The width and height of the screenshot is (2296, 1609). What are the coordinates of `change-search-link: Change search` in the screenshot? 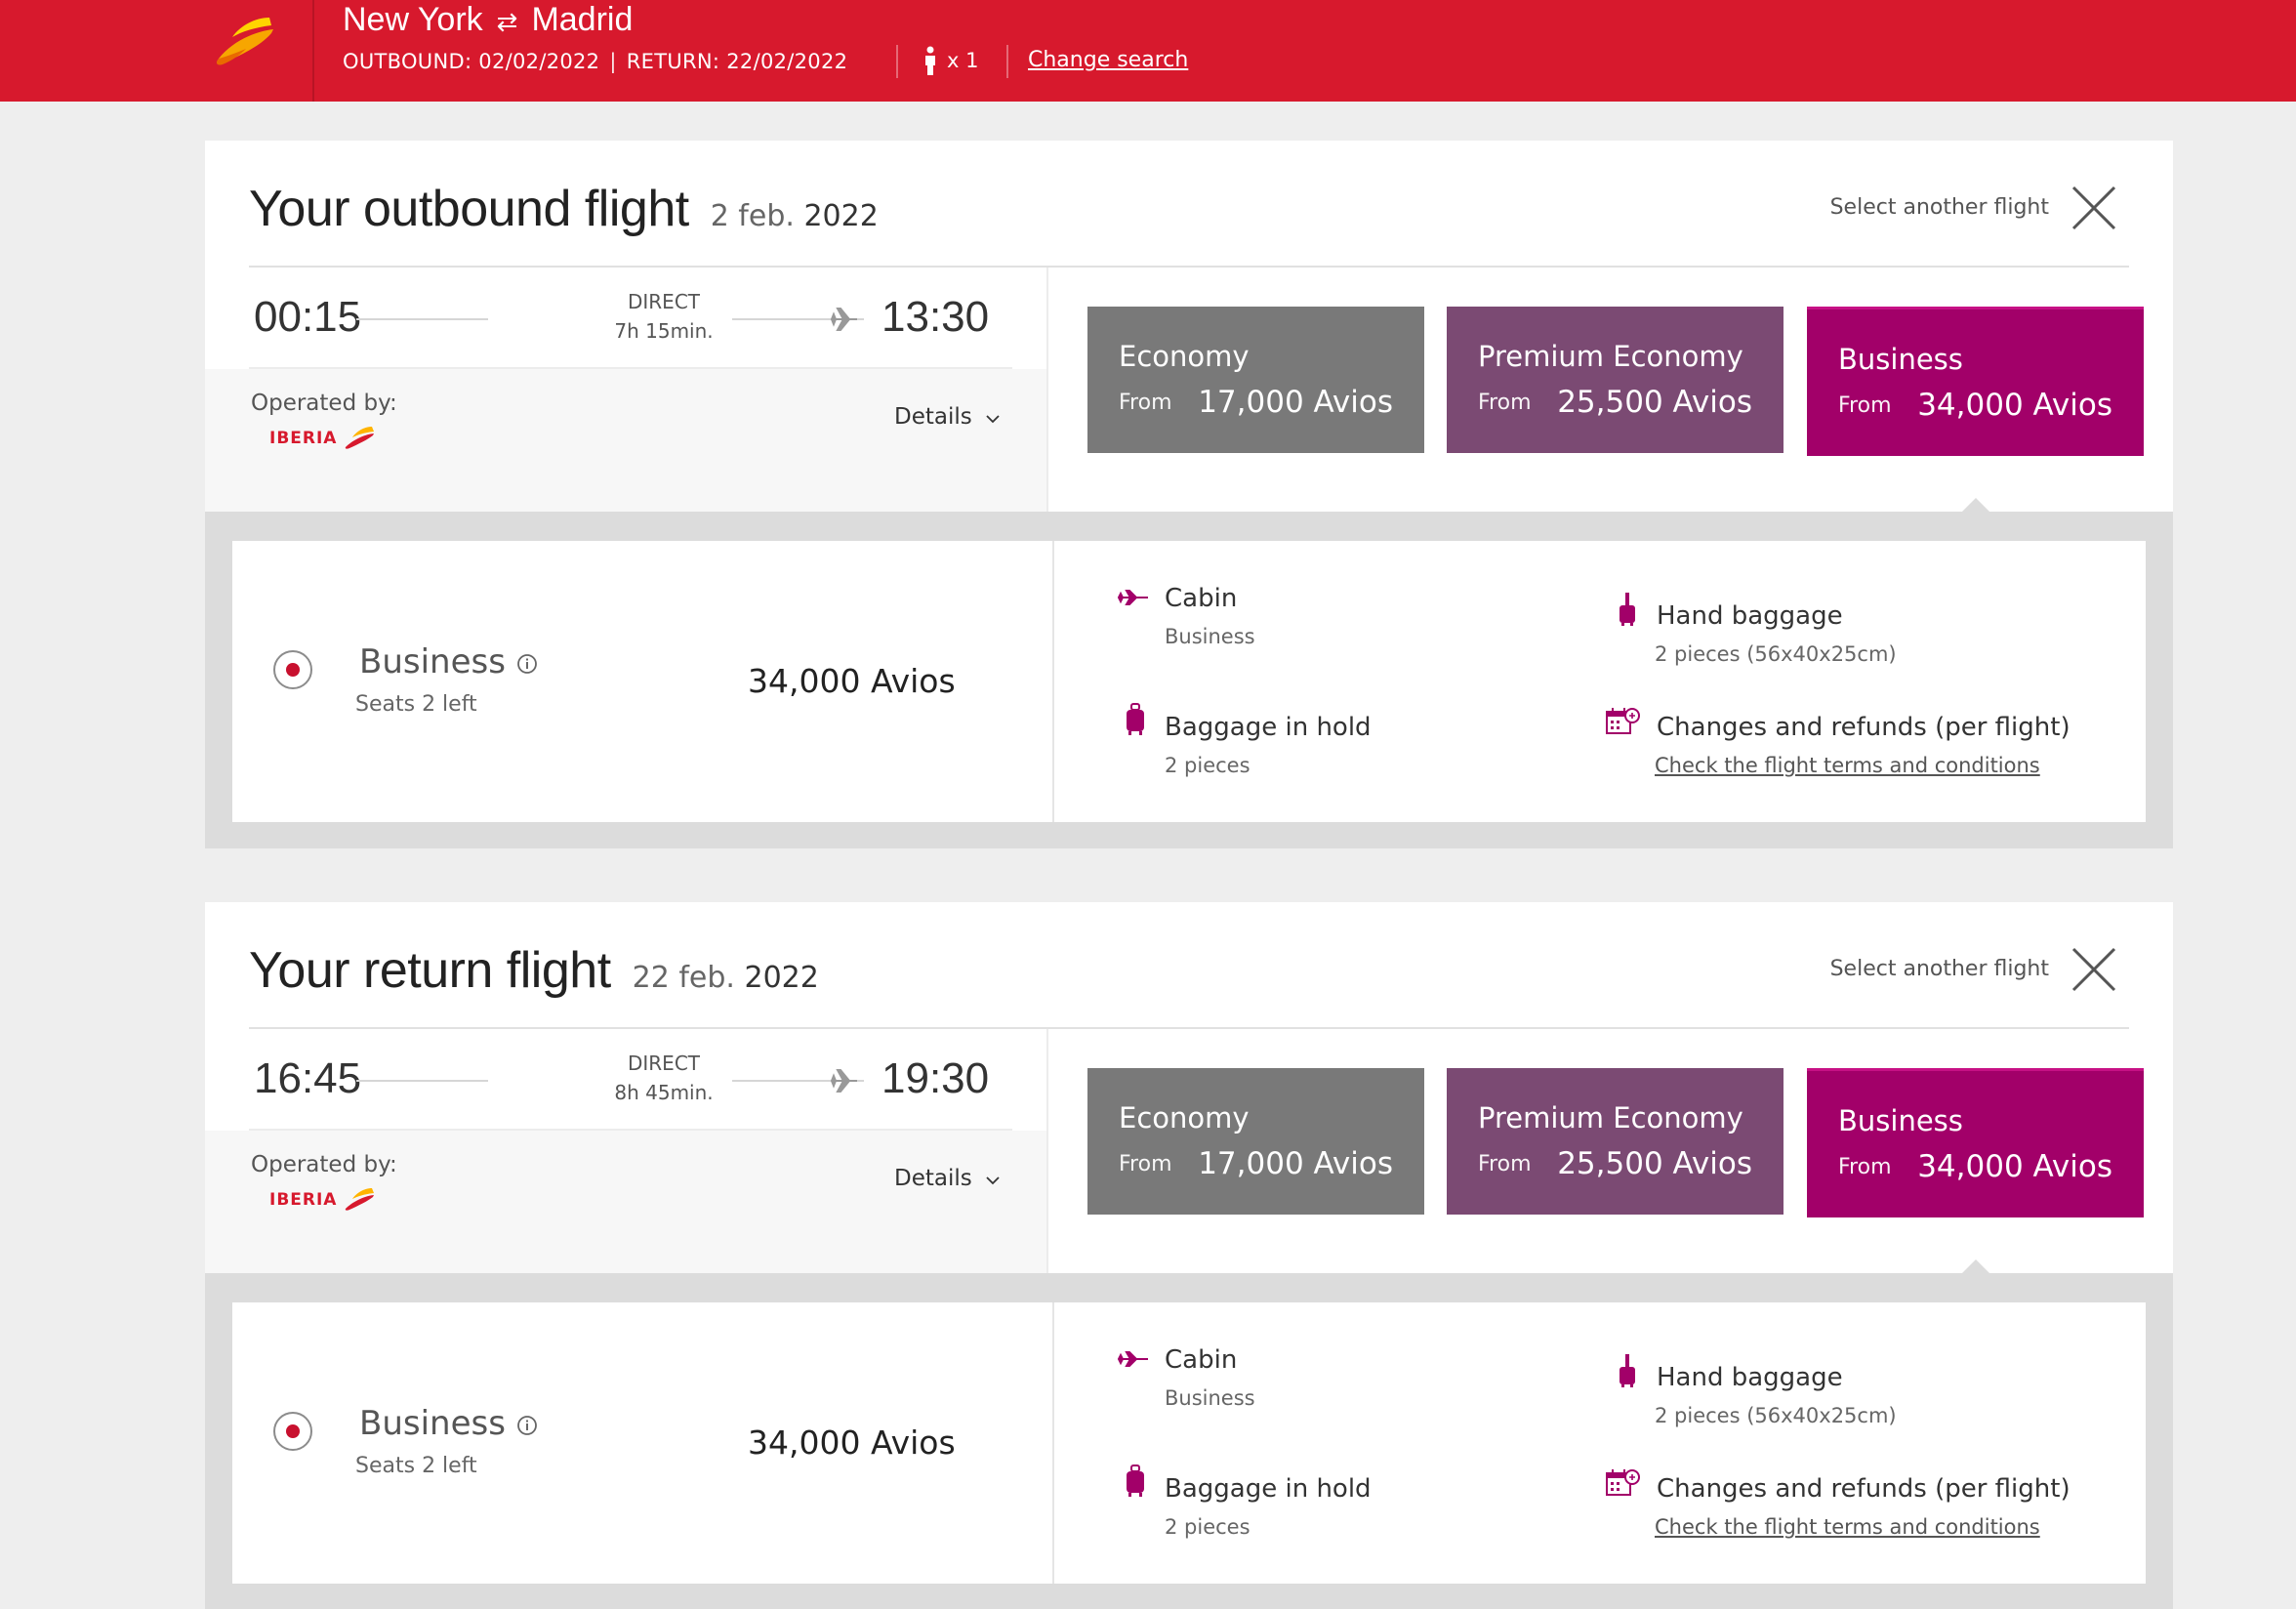 It's located at (1108, 60).